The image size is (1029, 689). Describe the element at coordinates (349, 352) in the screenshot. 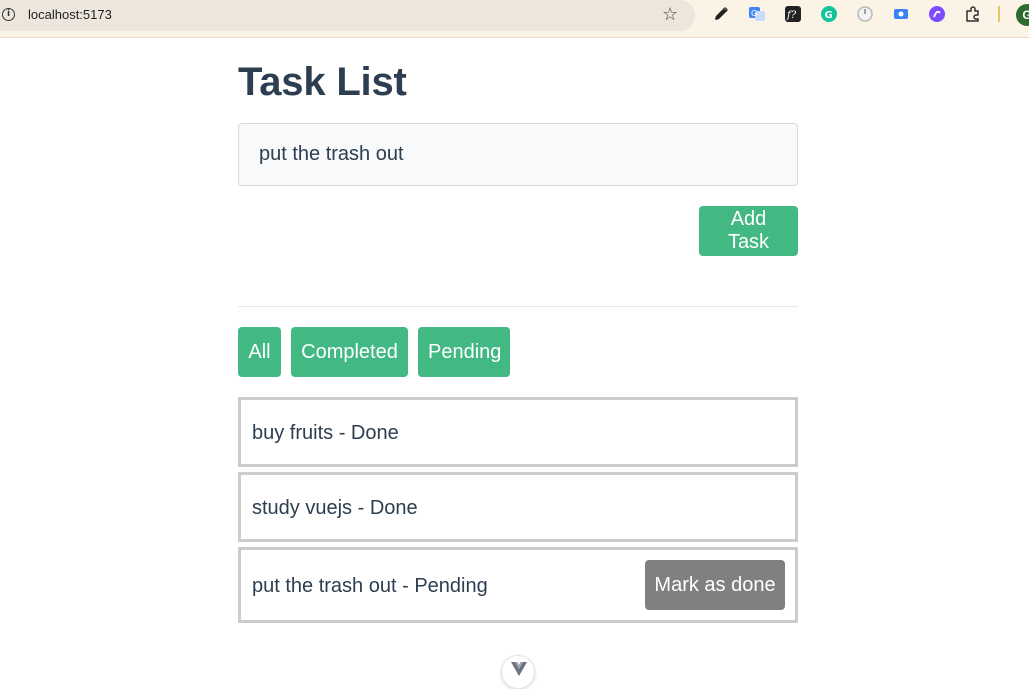

I see `filter-completed-button: Completed` at that location.